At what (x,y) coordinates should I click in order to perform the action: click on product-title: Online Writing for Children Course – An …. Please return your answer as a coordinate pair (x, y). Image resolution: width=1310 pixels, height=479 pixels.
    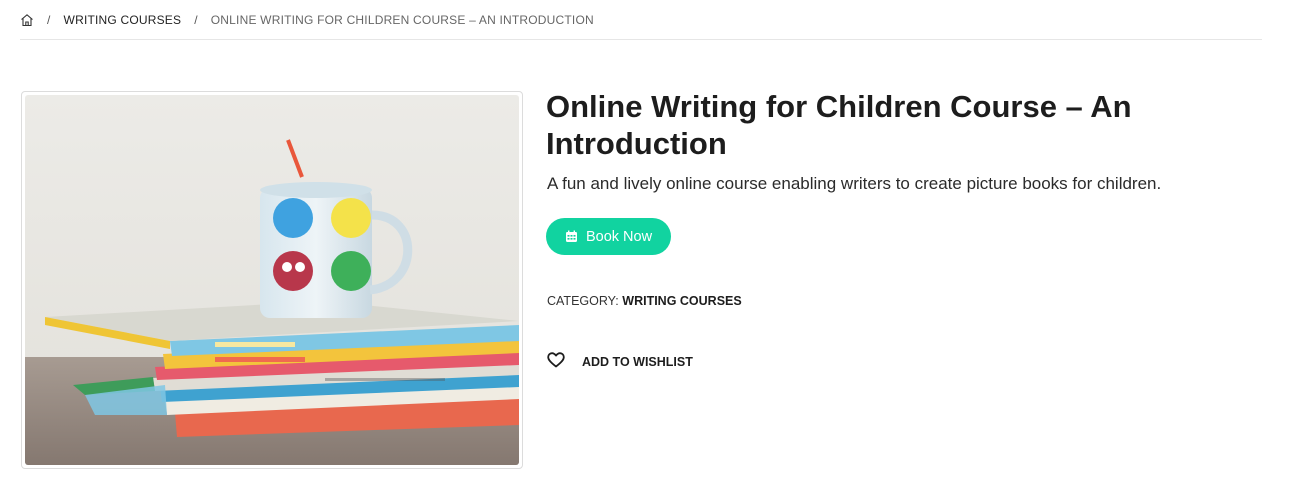
    Looking at the image, I should click on (839, 125).